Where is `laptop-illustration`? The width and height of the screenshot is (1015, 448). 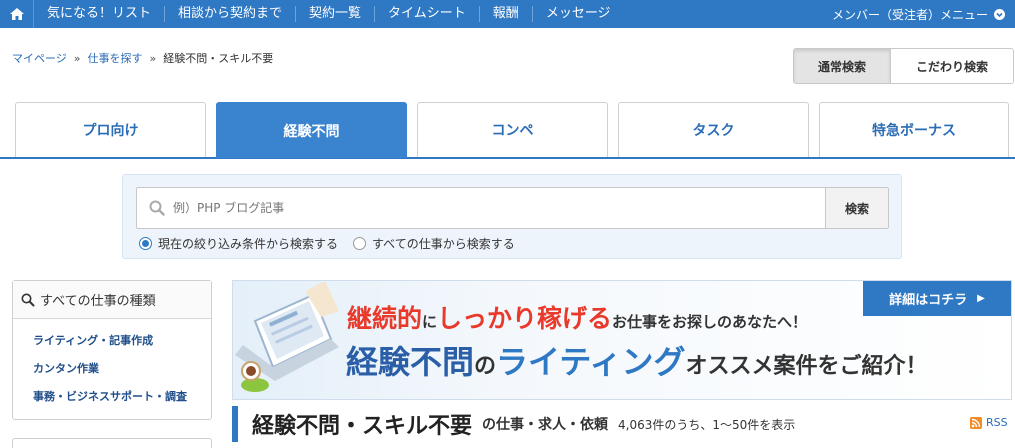 laptop-illustration is located at coordinates (287, 336).